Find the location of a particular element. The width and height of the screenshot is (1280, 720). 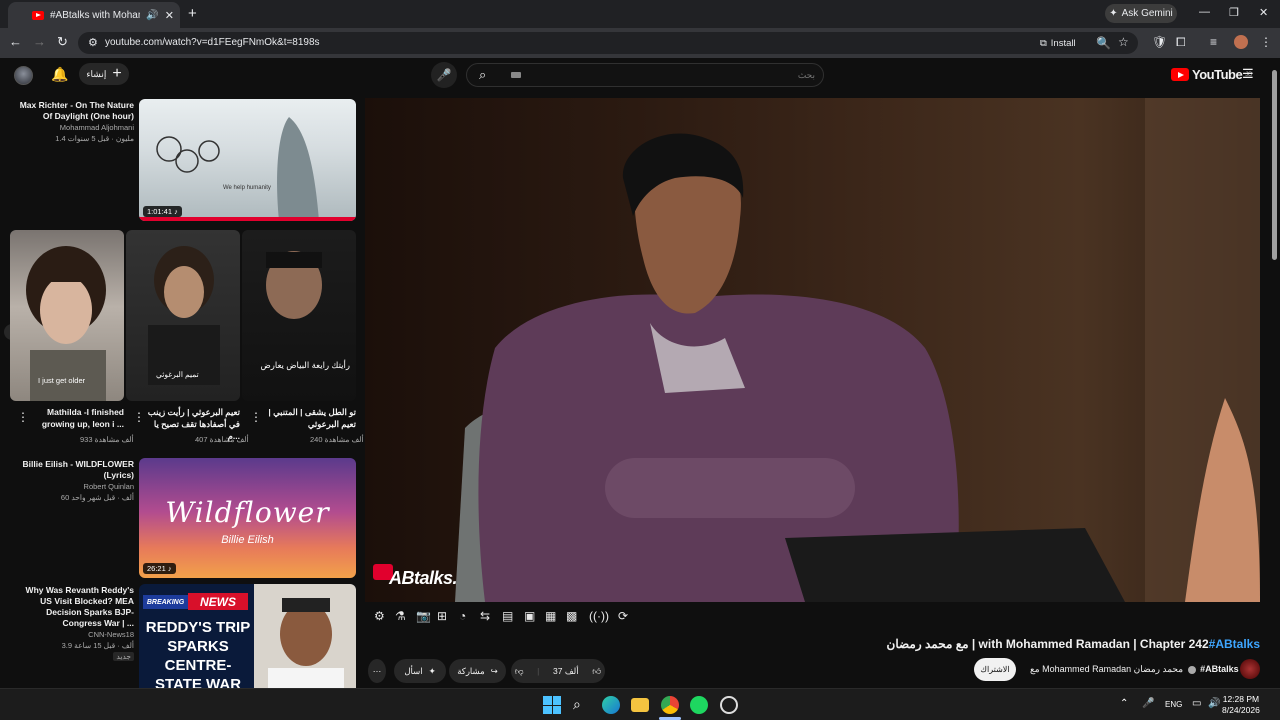

extension-shield-icon: 🛡 is located at coordinates (1159, 42).